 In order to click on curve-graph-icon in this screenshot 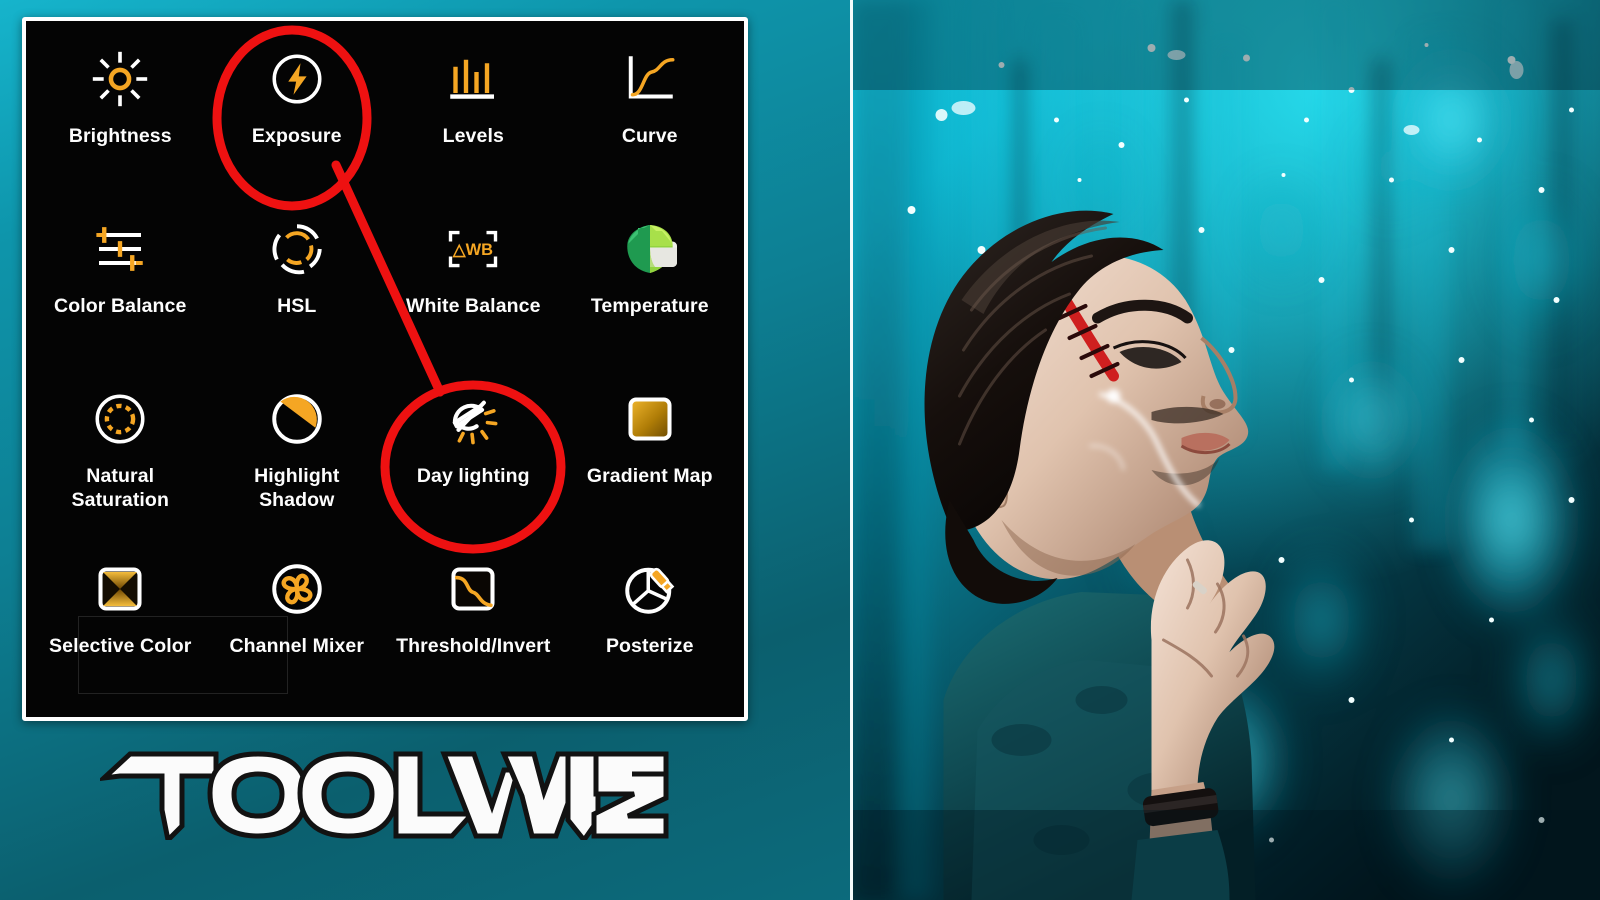, I will do `click(650, 79)`.